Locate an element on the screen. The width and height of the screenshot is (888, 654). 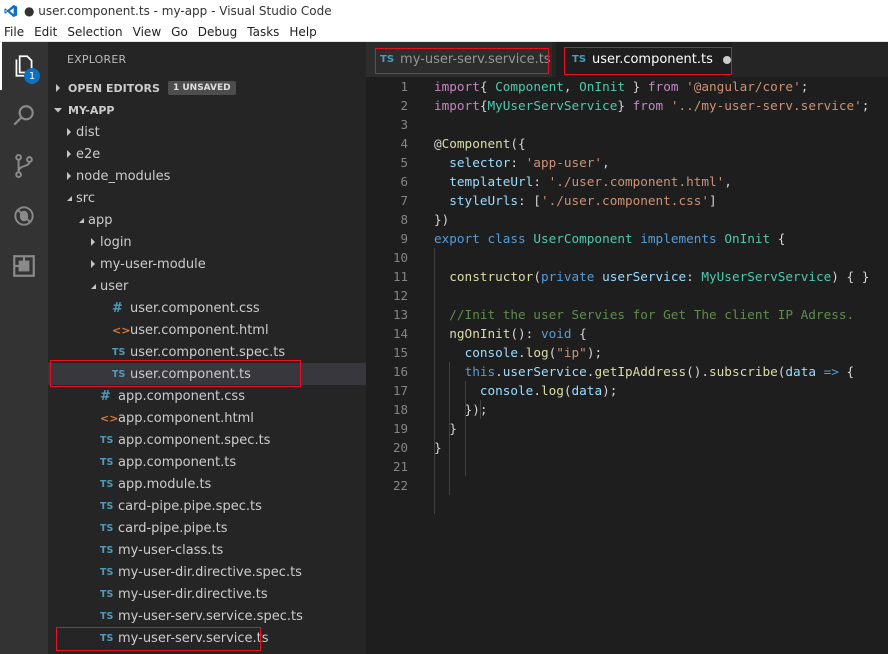
tree-file: TS app.module.ts is located at coordinates (207, 484).